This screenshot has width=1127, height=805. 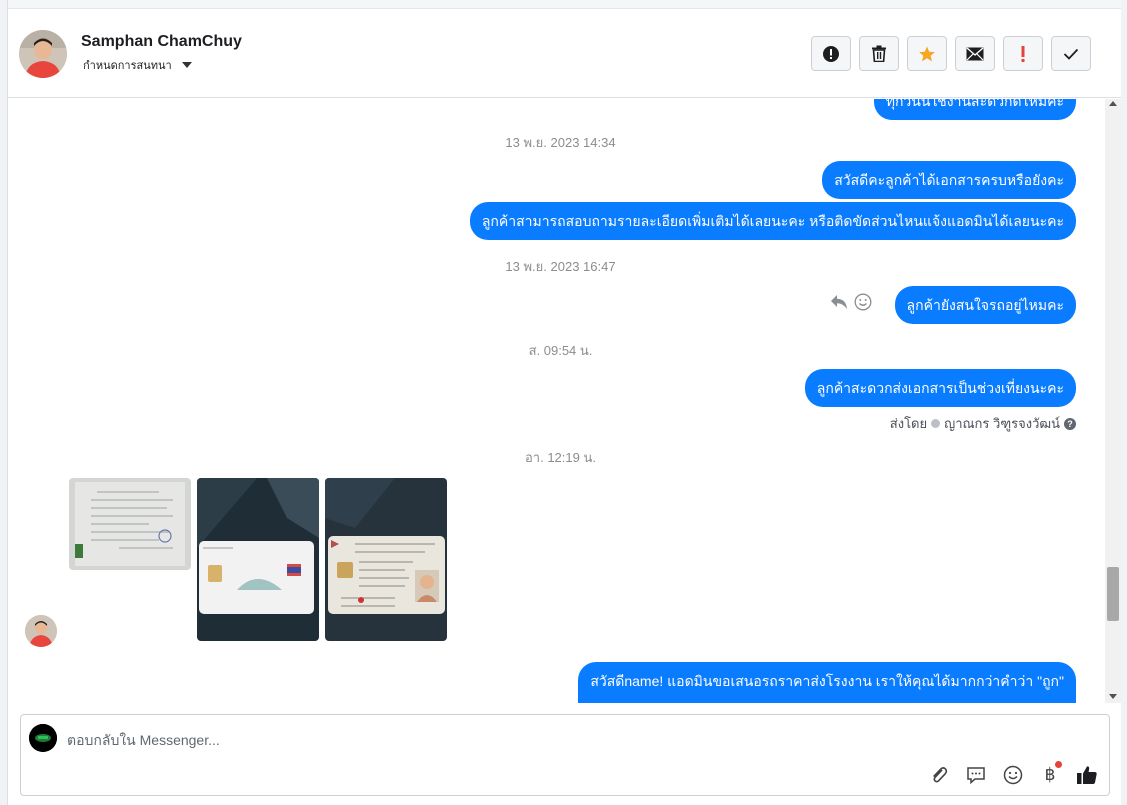 What do you see at coordinates (41, 631) in the screenshot?
I see `contact-avatar-small` at bounding box center [41, 631].